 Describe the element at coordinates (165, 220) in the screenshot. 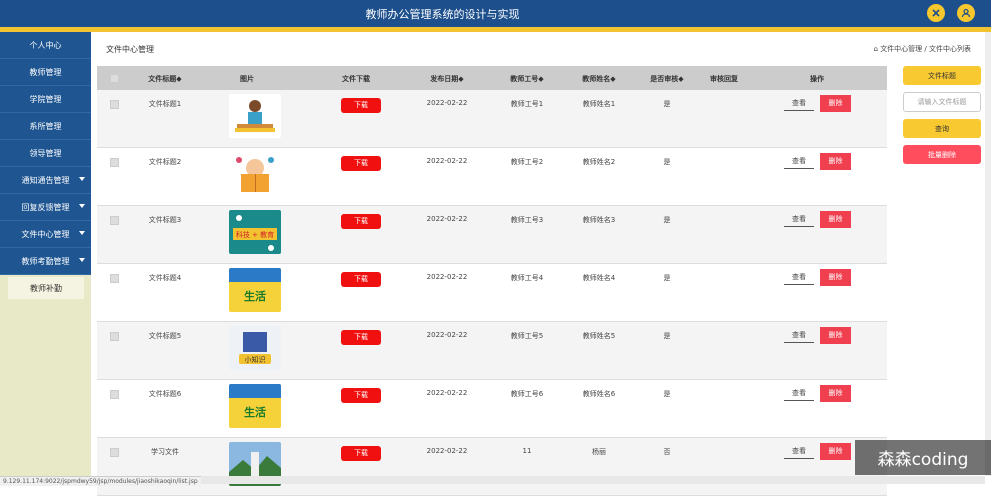

I see `file-title: 文件标题3` at that location.